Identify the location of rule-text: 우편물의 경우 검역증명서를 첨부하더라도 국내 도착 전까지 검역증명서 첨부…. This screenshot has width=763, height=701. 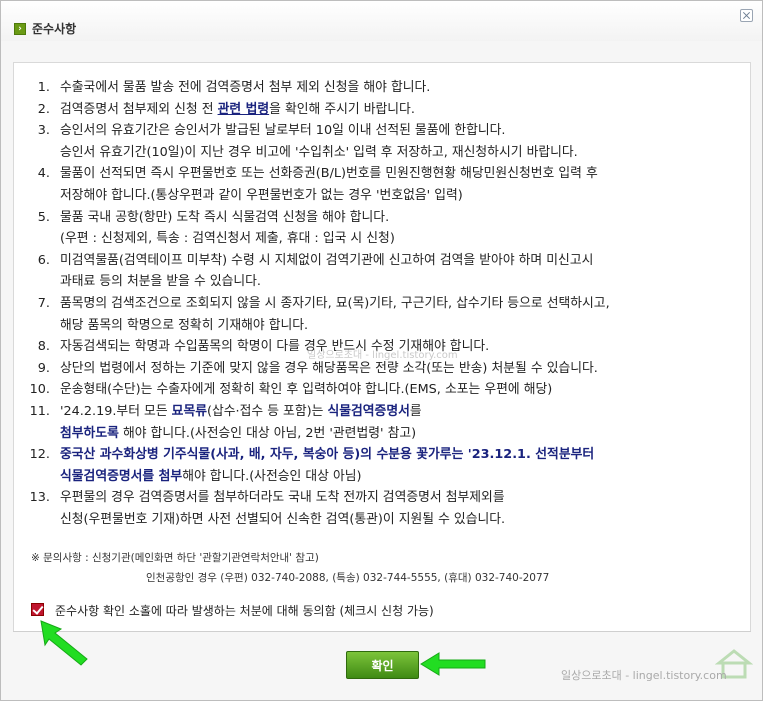
(282, 498).